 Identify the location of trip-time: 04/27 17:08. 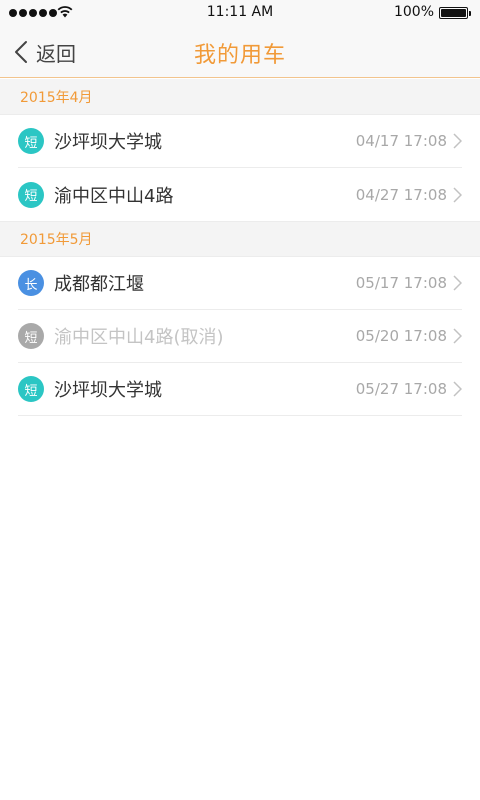
(401, 194).